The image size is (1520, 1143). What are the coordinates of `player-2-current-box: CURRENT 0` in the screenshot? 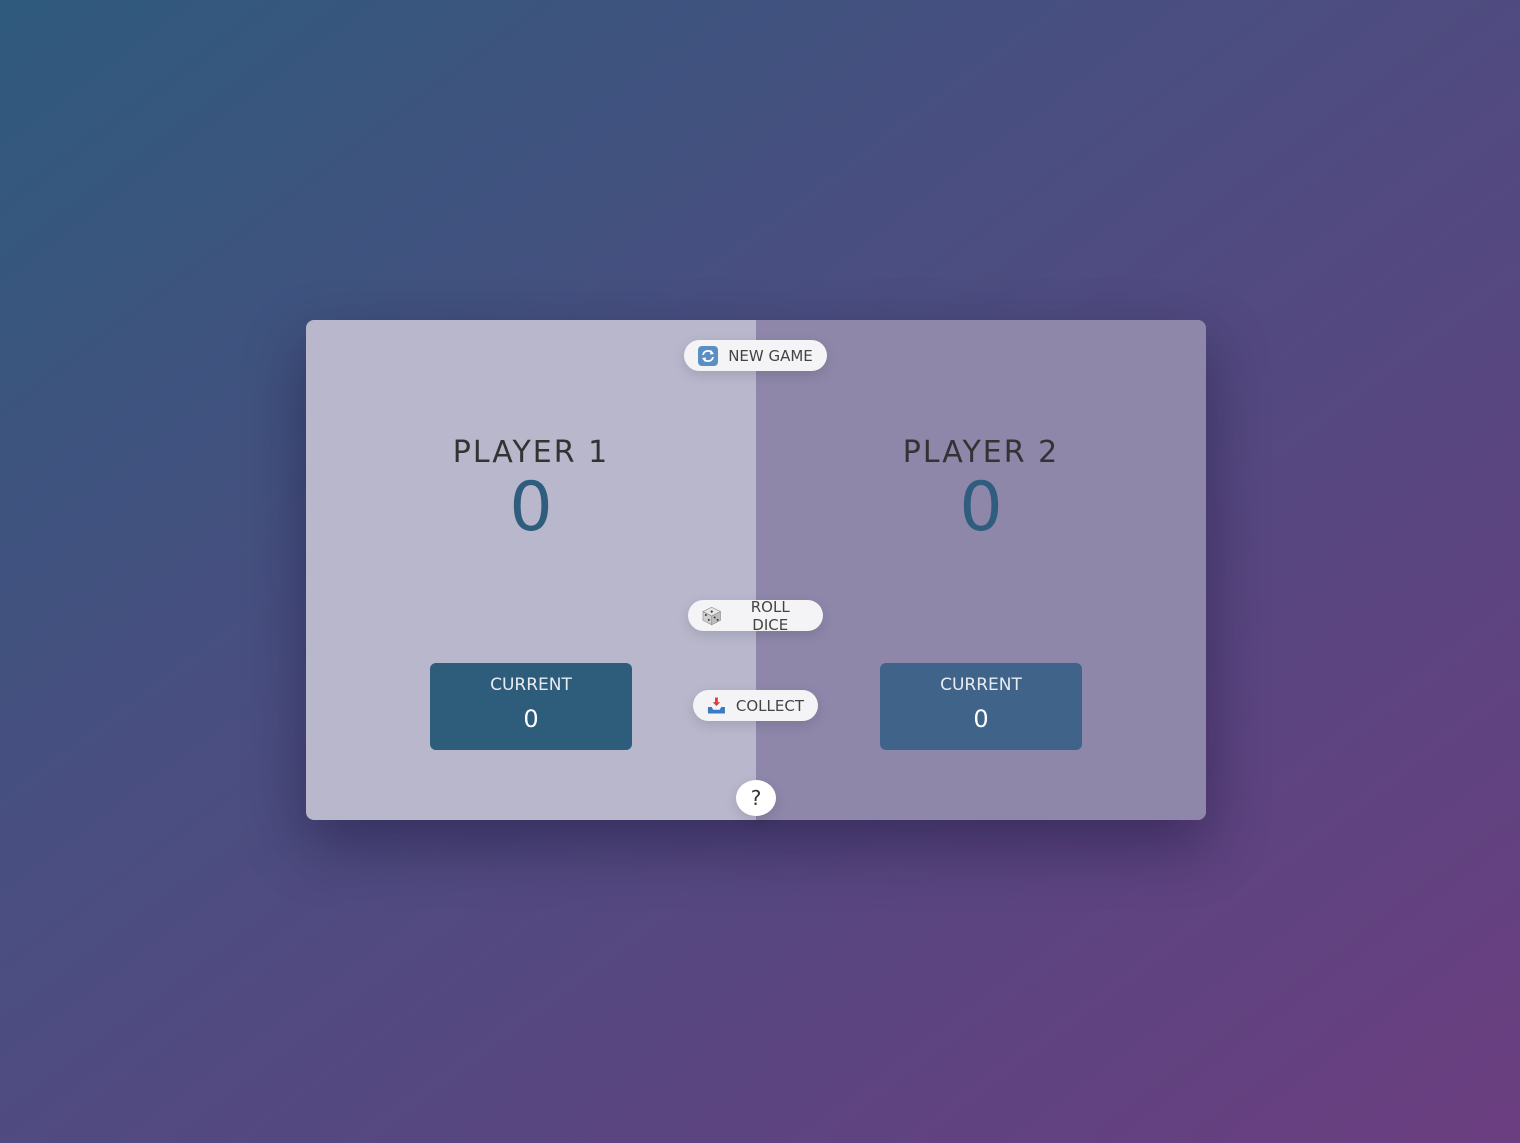 It's located at (981, 706).